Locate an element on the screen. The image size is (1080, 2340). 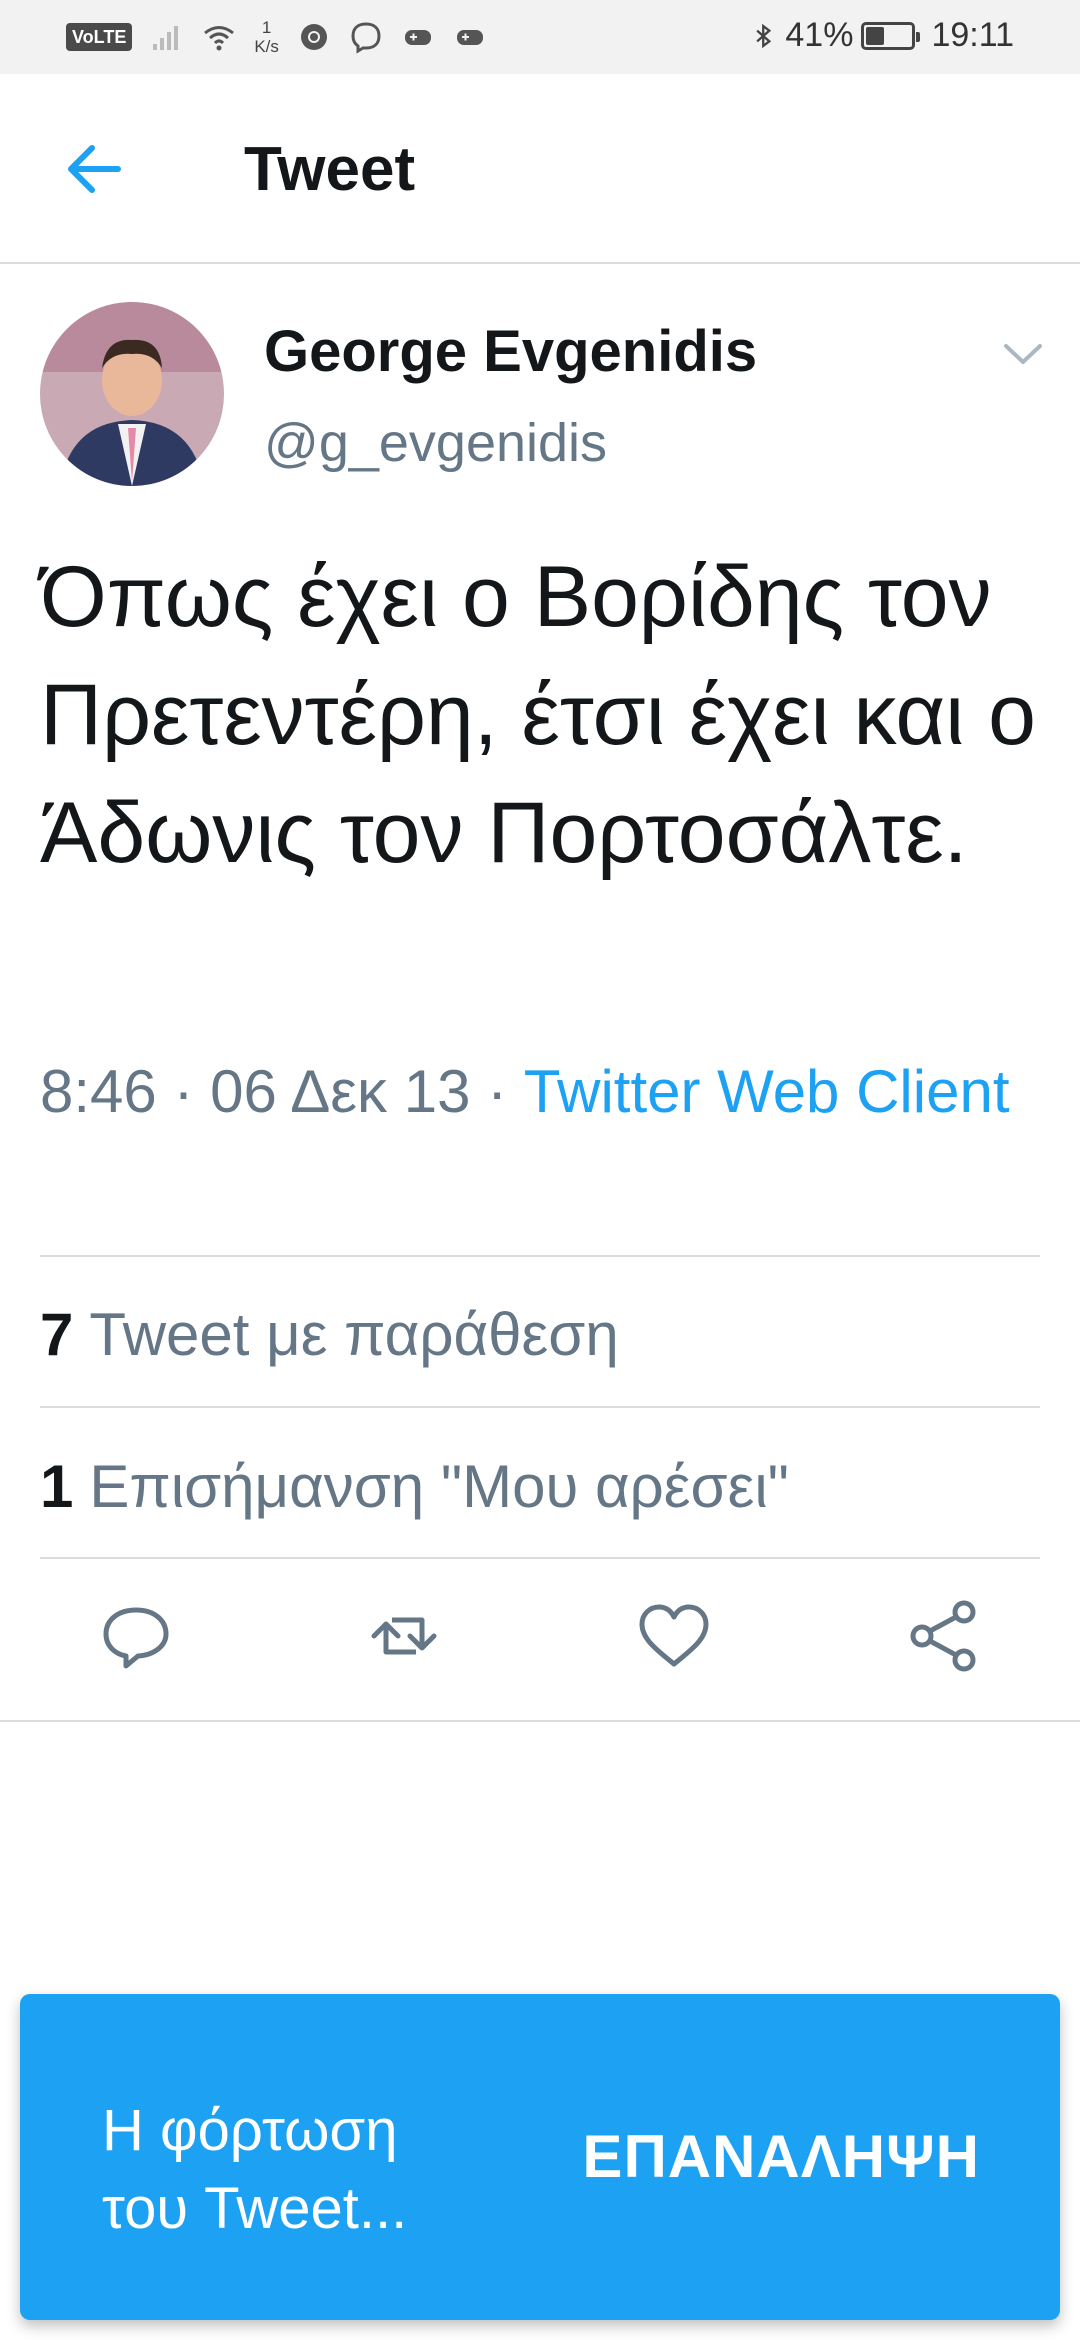
bluetooth-icon is located at coordinates (764, 35).